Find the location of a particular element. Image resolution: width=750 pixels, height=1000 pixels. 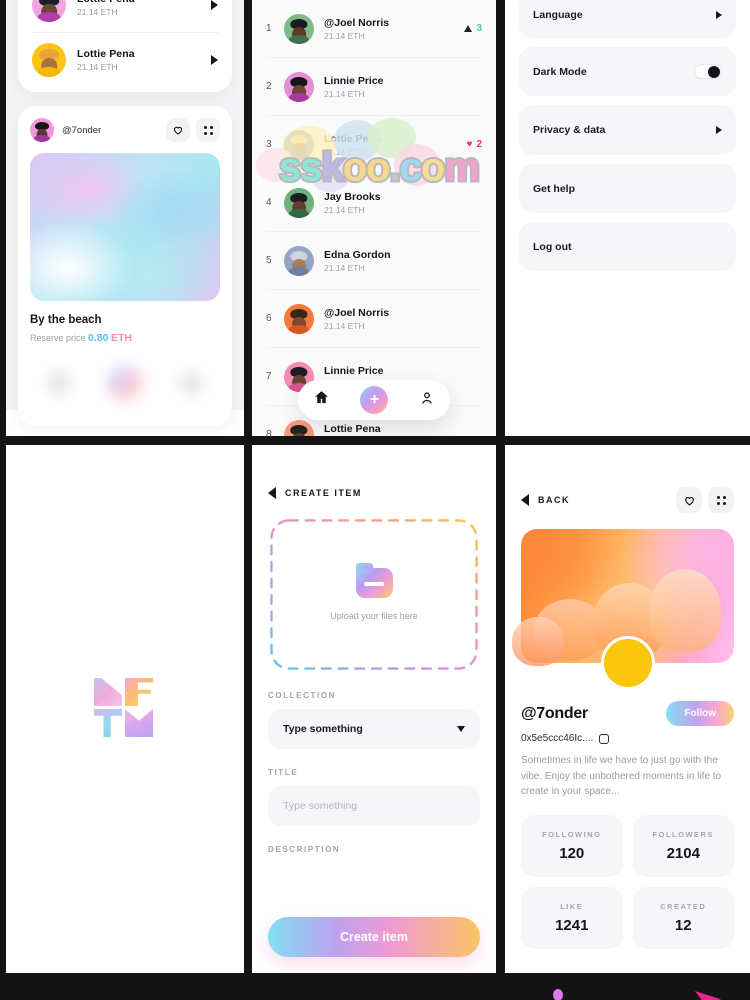

nftm-logo is located at coordinates (125, 709).